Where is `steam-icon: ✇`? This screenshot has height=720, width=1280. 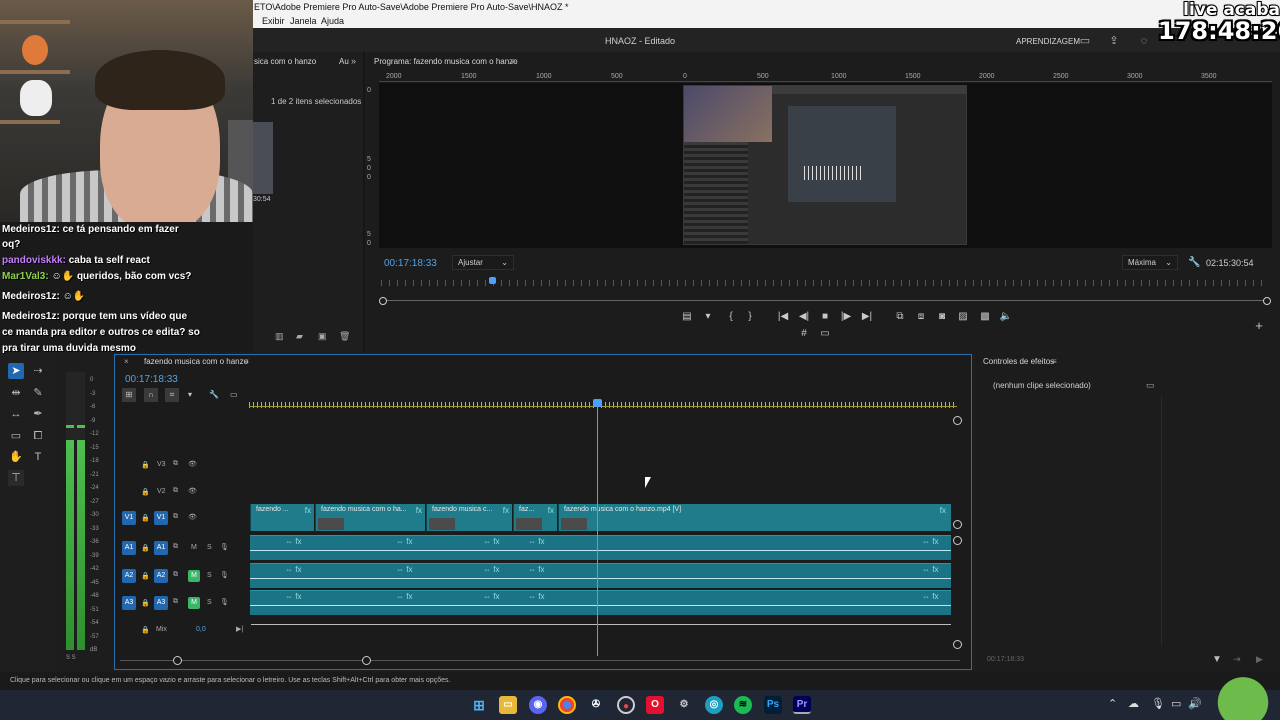 steam-icon: ✇ is located at coordinates (596, 705).